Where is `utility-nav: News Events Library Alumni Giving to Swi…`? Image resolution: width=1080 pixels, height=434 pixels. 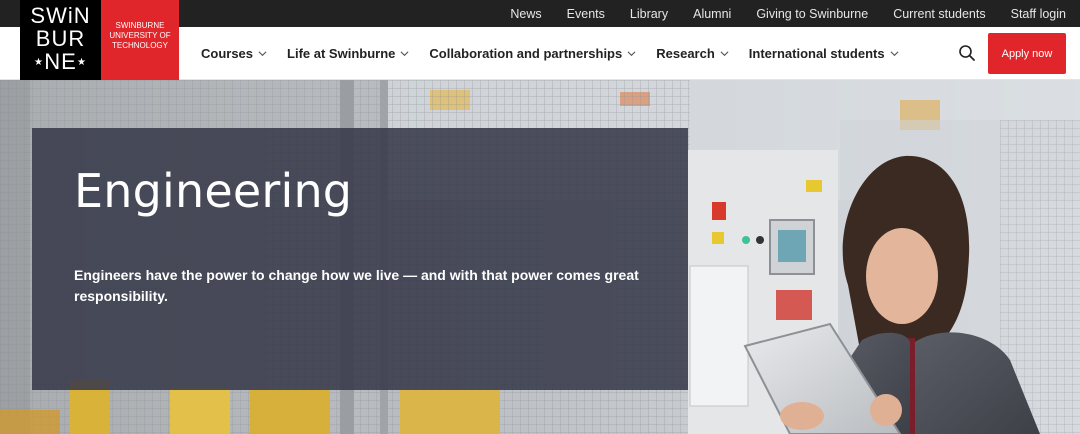
utility-nav: News Events Library Alumni Giving to Swi… is located at coordinates (775, 13).